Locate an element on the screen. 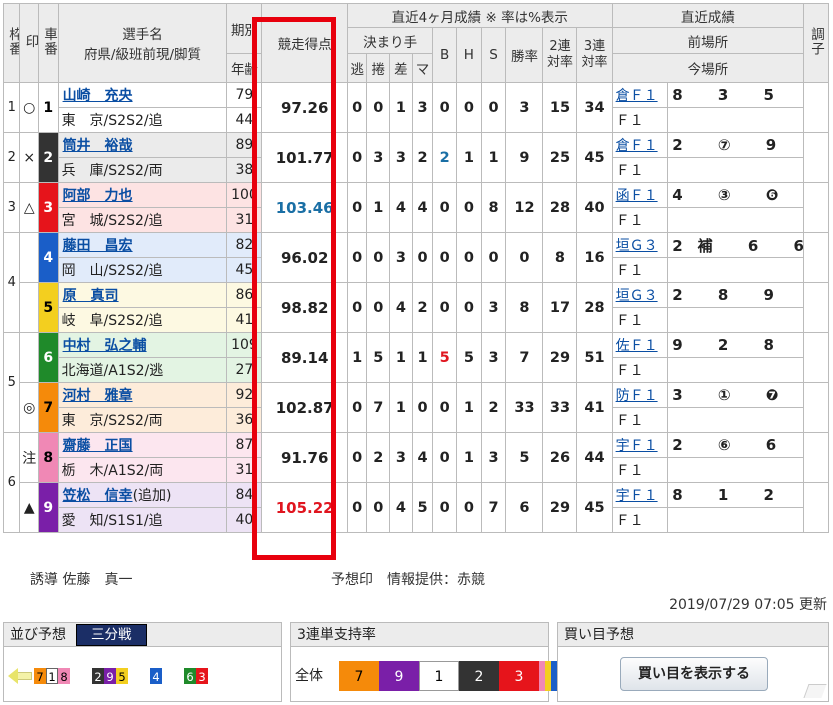 The width and height of the screenshot is (833, 705). waku-cell: 5 is located at coordinates (11, 382).